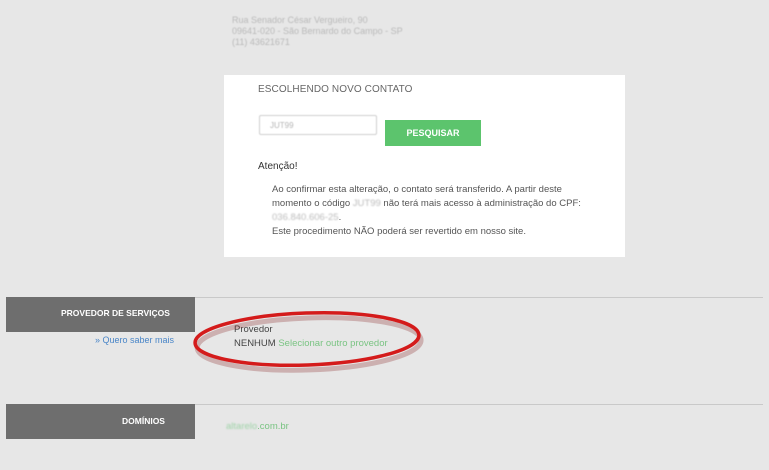 The height and width of the screenshot is (470, 769). I want to click on domain-name: altarelo, so click(242, 426).